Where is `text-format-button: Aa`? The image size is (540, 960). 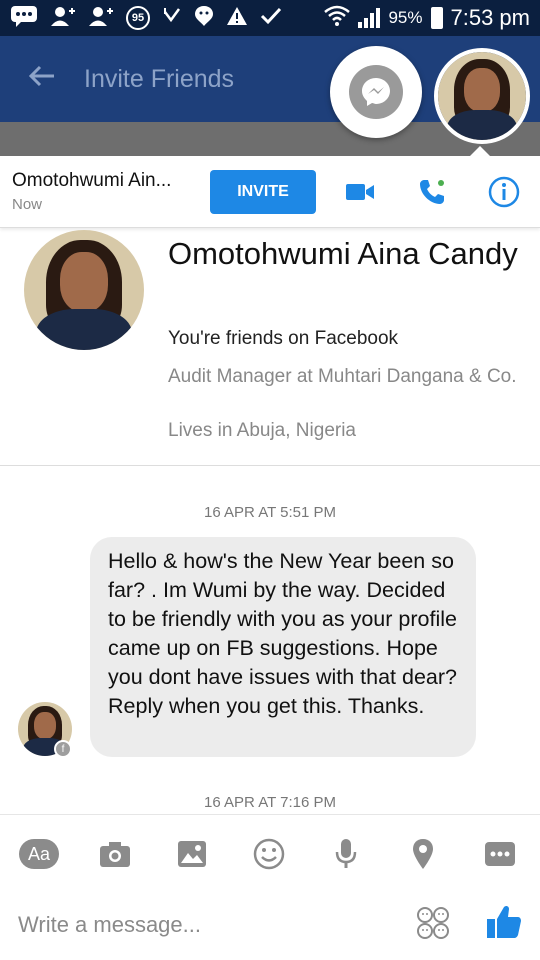
text-format-button: Aa is located at coordinates (39, 854).